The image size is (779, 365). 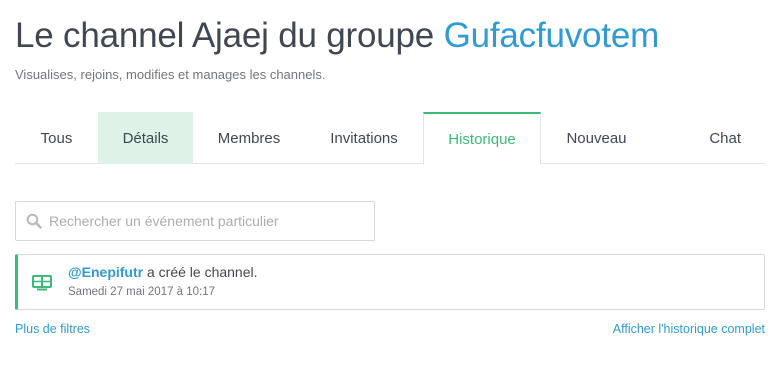 What do you see at coordinates (482, 138) in the screenshot?
I see `tab-historique: Historique` at bounding box center [482, 138].